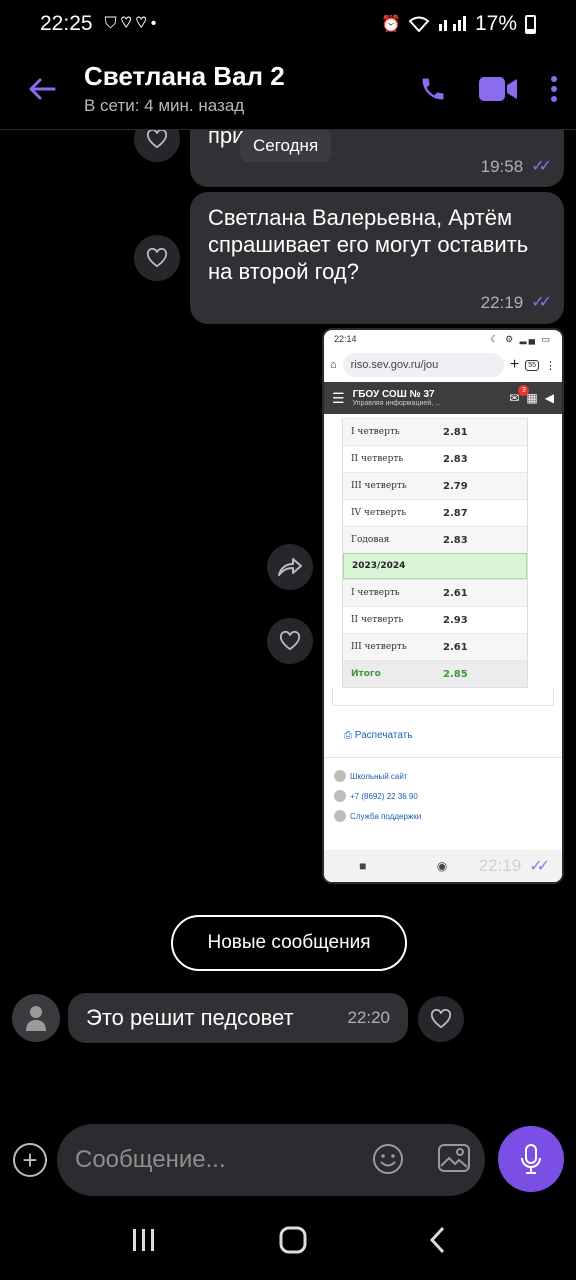 Image resolution: width=576 pixels, height=1280 pixels. Describe the element at coordinates (215, 1160) in the screenshot. I see `message-input` at that location.